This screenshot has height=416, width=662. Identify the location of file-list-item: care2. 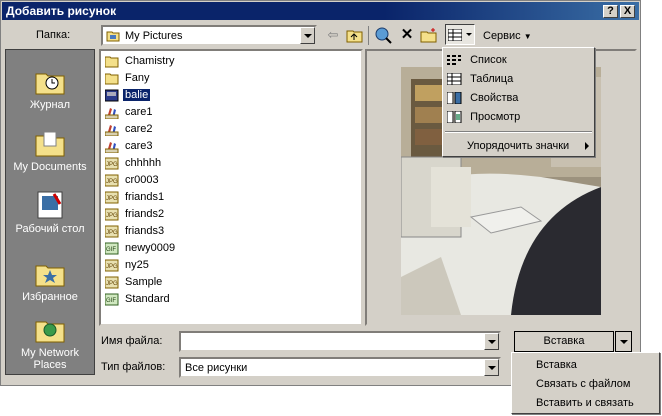
(130, 129).